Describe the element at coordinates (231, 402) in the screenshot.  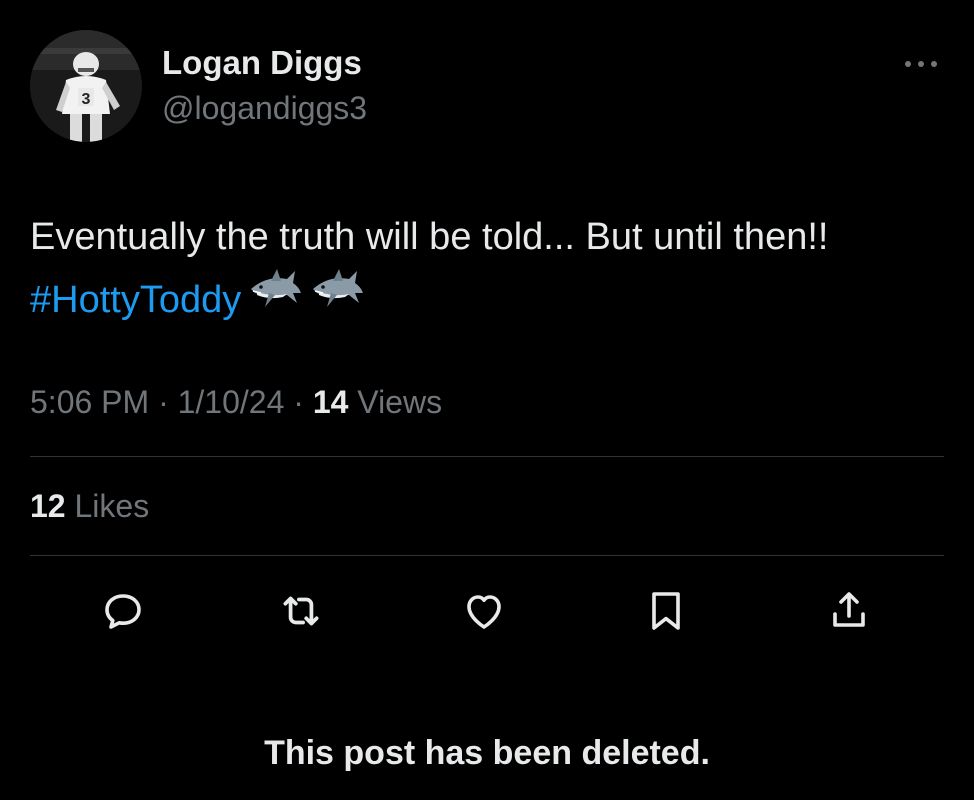
I see `tweet-date: 1/10/24` at that location.